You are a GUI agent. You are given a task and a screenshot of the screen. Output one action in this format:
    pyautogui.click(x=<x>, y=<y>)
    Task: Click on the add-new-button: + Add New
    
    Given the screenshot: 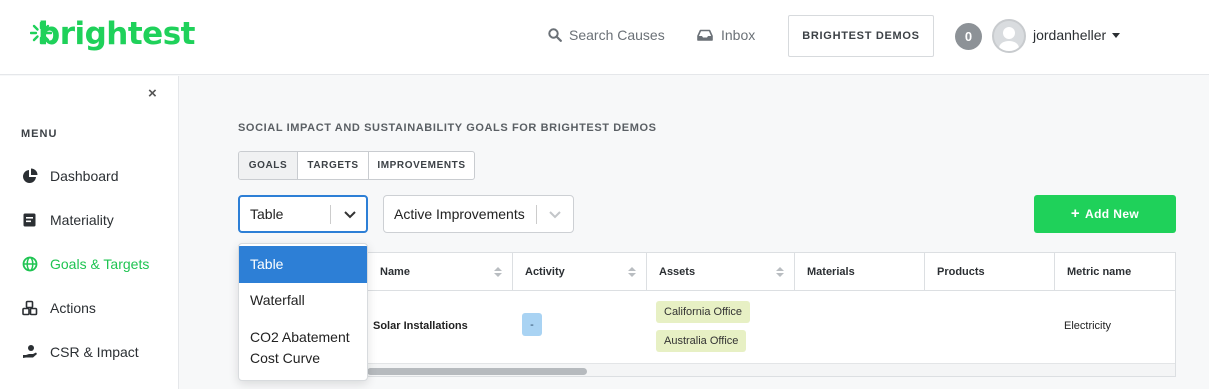 What is the action you would take?
    pyautogui.click(x=1105, y=214)
    